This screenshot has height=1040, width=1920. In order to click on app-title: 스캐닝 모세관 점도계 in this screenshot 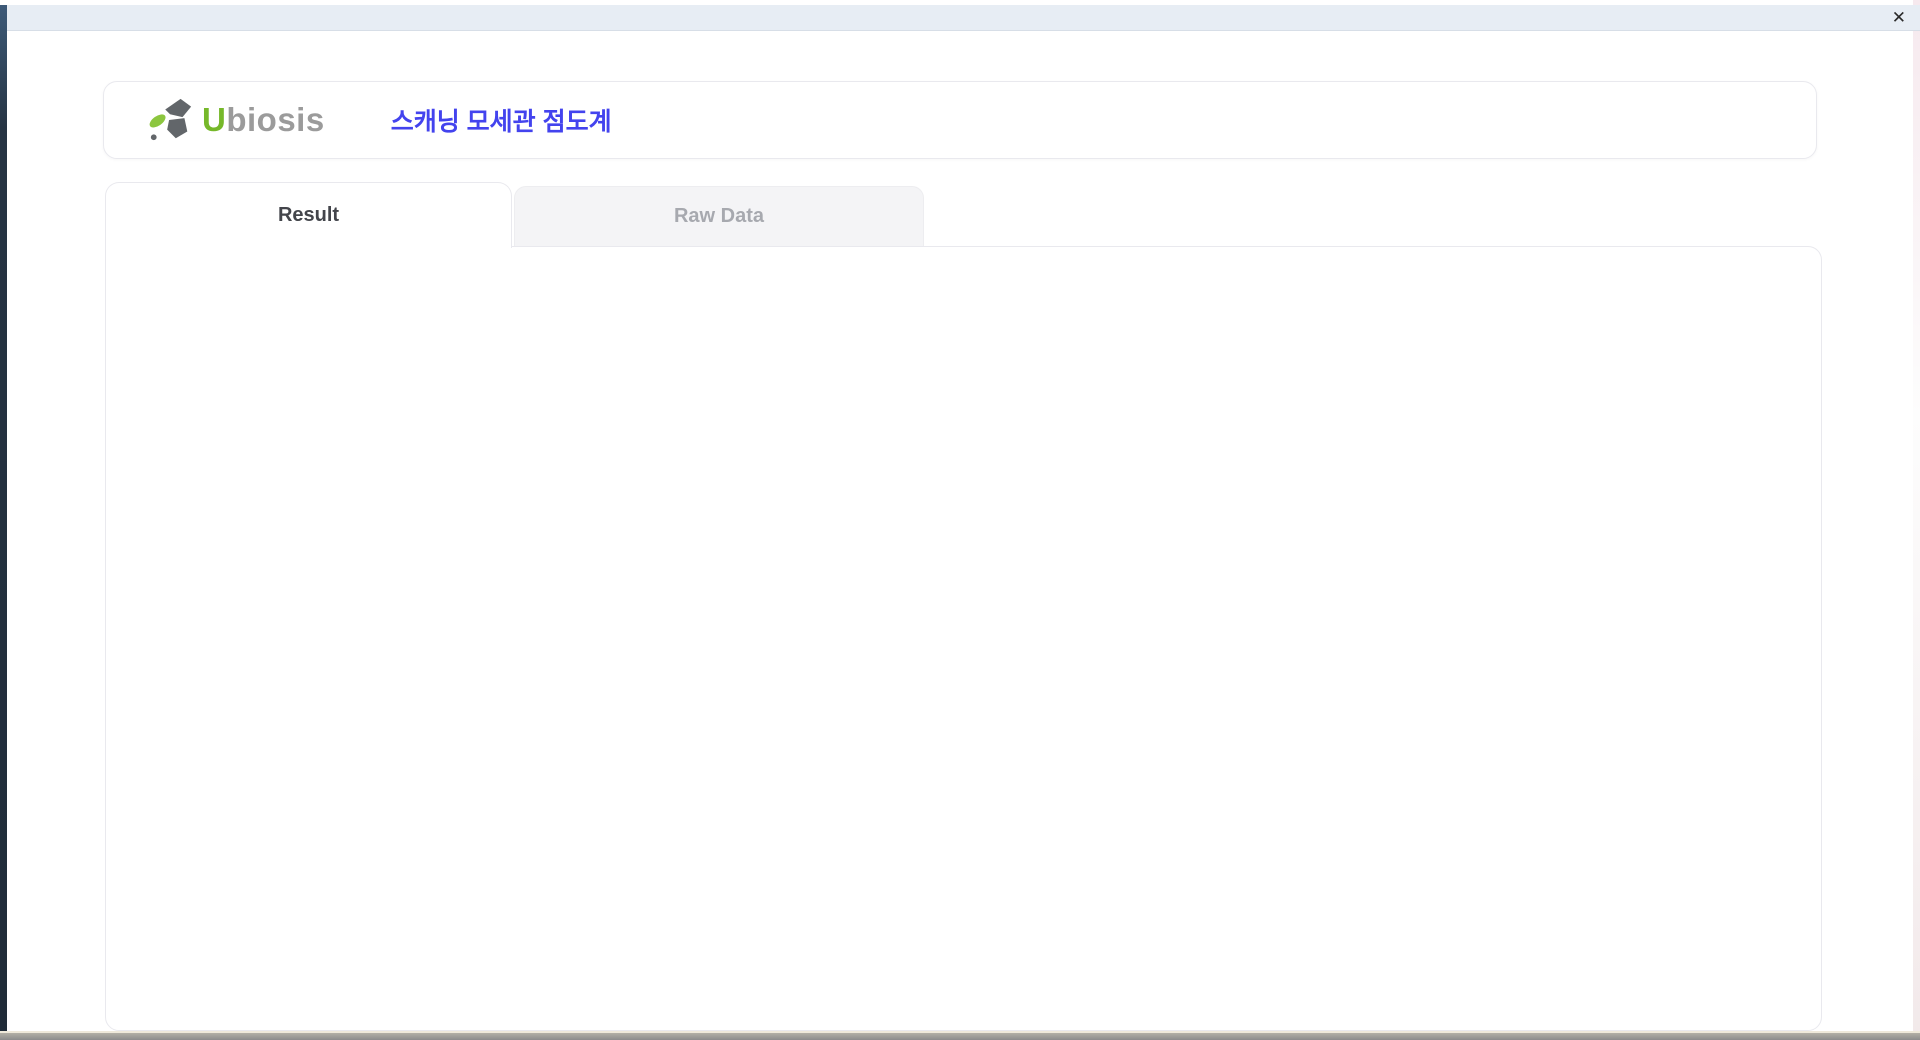, I will do `click(501, 122)`.